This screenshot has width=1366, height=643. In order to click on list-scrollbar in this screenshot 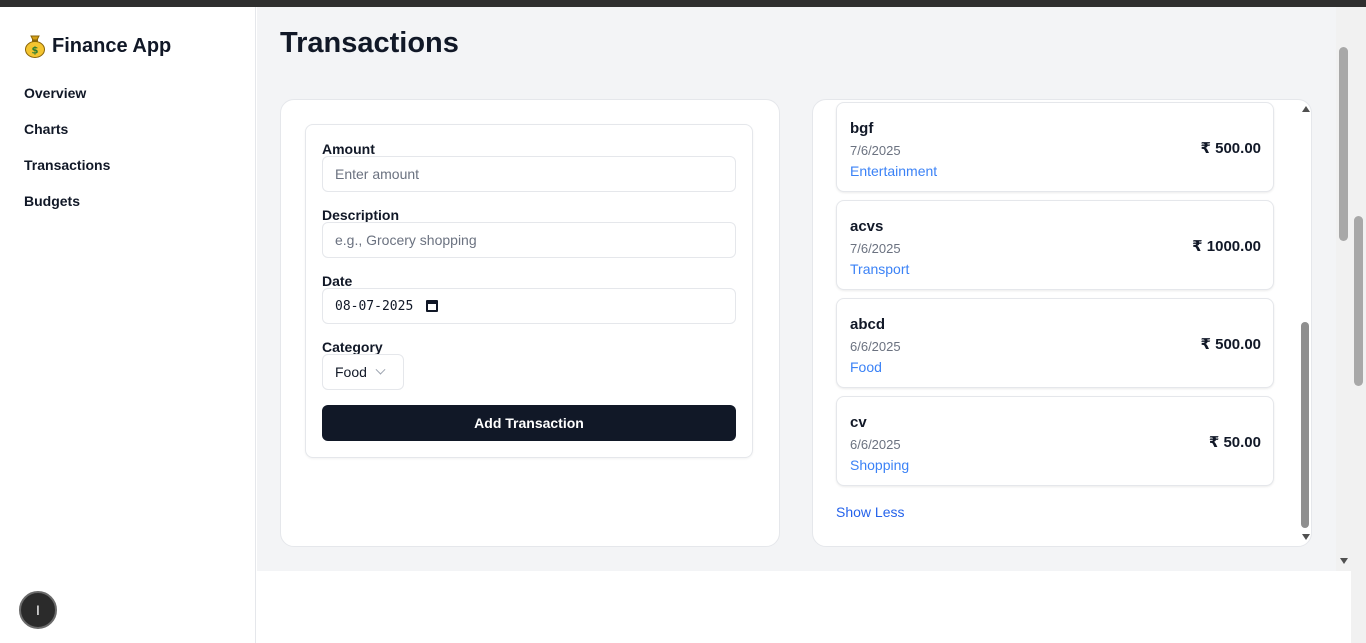, I will do `click(1305, 323)`.